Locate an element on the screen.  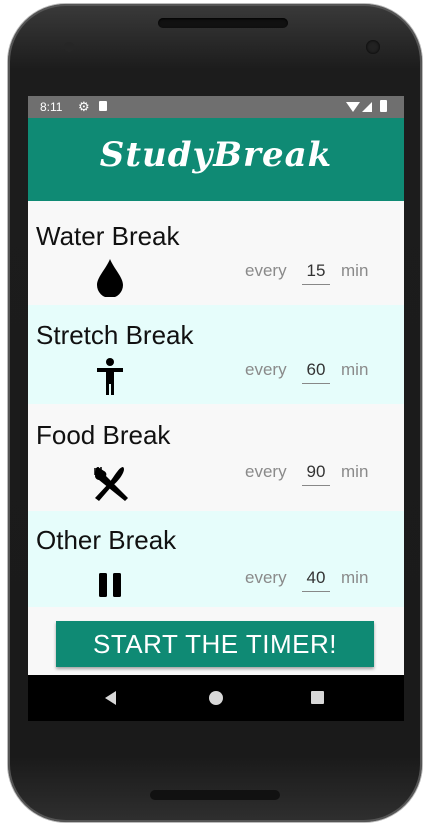
recent-apps-icon is located at coordinates (317, 697).